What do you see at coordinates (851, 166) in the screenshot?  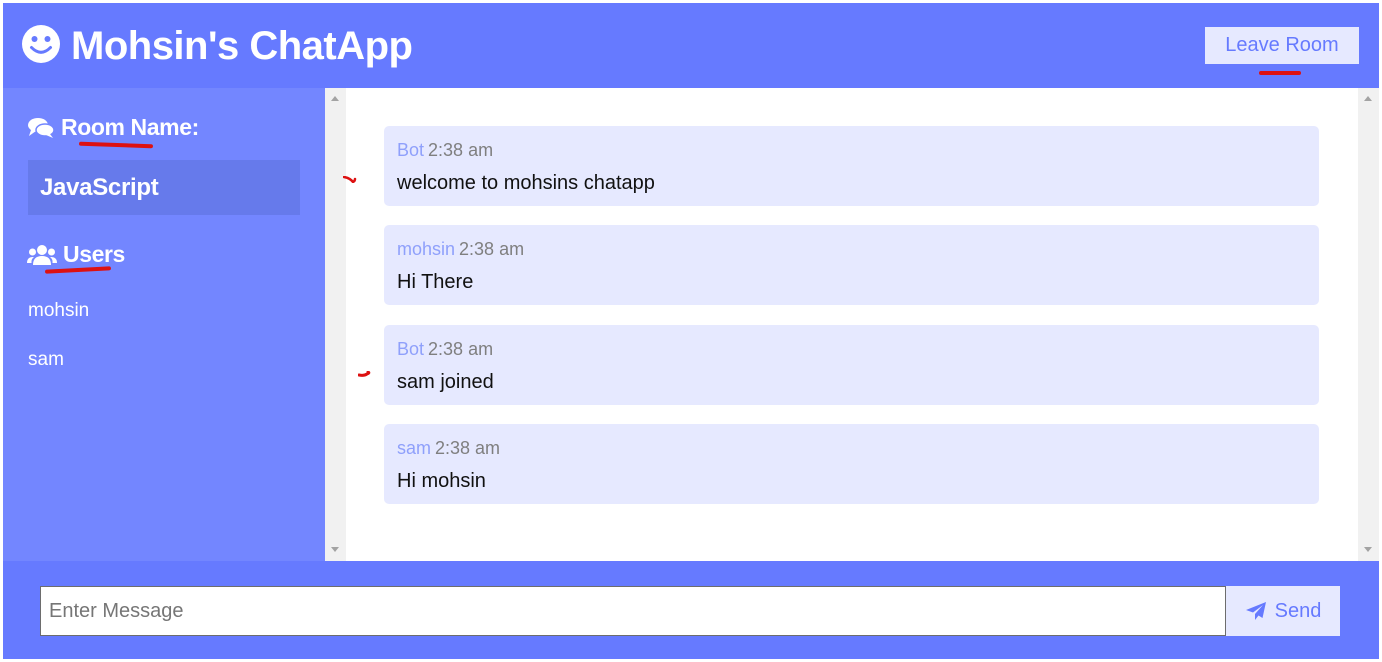 I see `chat-message: Bot 2:38 am welcome to mohsins chatapp` at bounding box center [851, 166].